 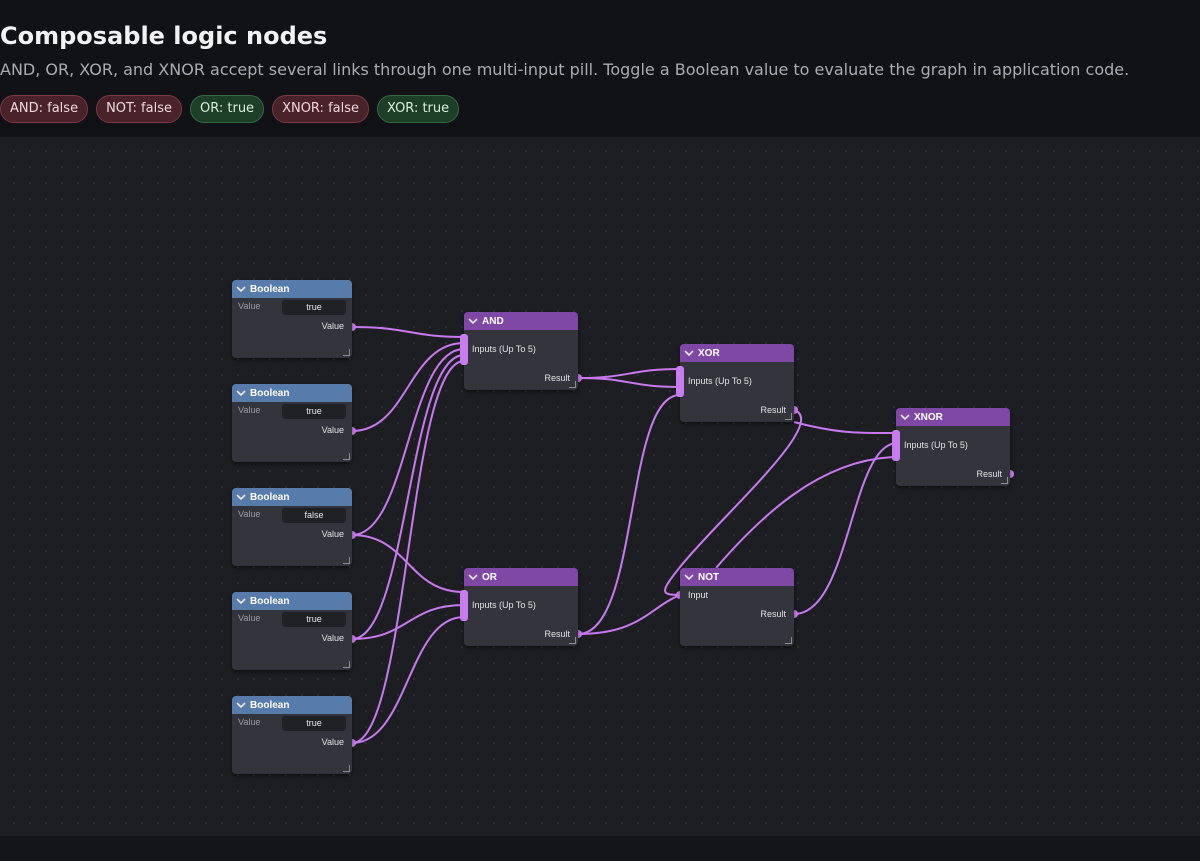 I want to click on node-title: OR, so click(x=489, y=577).